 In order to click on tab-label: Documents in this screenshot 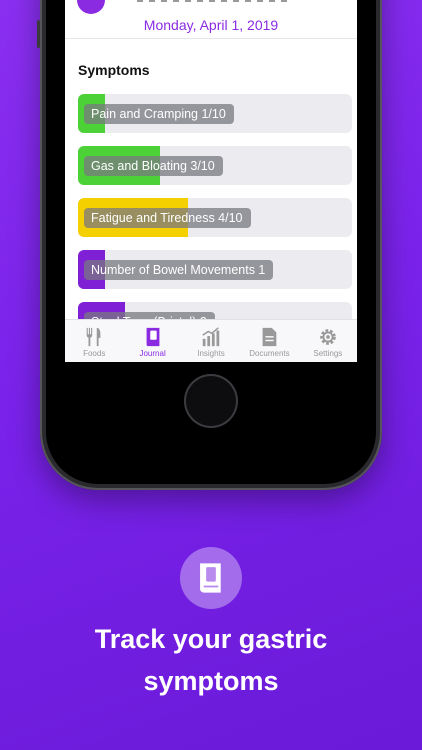, I will do `click(269, 353)`.